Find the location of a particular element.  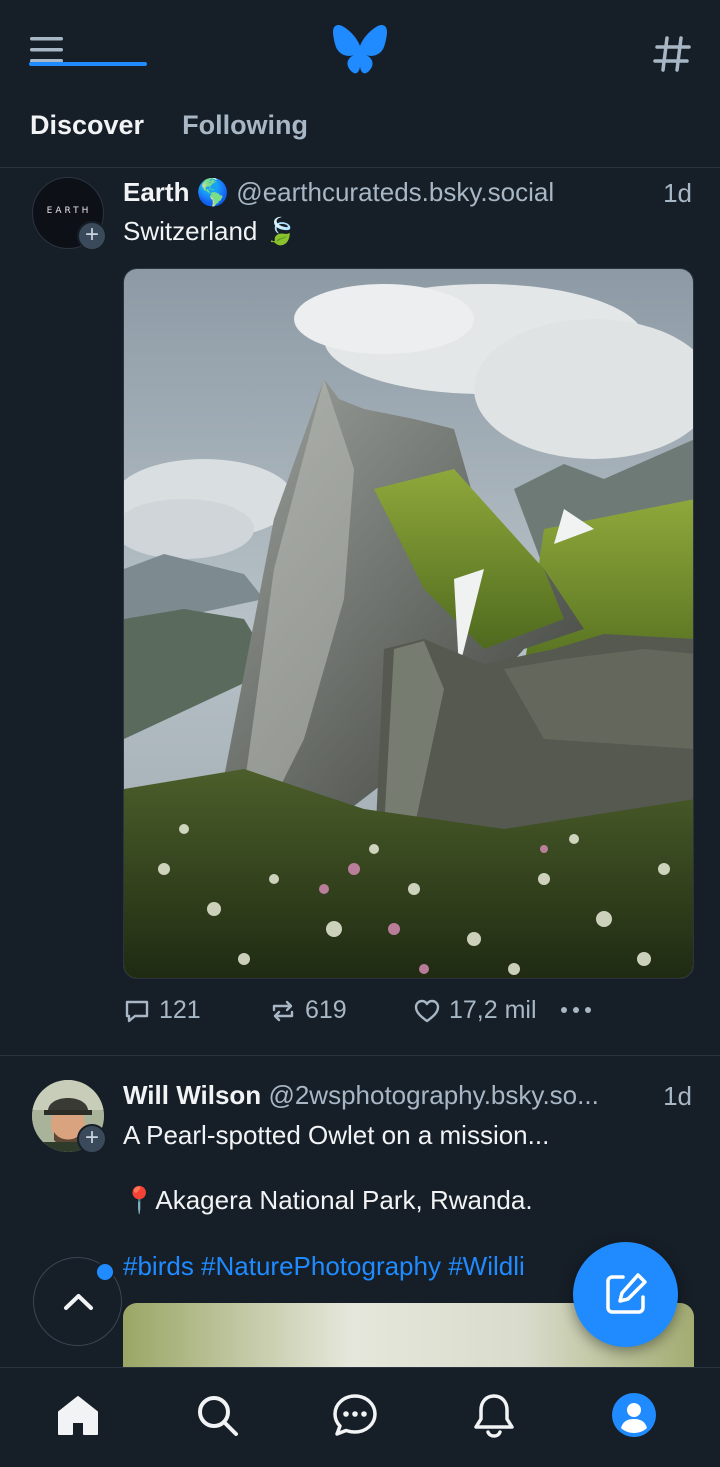

nav-chat is located at coordinates (355, 1415).